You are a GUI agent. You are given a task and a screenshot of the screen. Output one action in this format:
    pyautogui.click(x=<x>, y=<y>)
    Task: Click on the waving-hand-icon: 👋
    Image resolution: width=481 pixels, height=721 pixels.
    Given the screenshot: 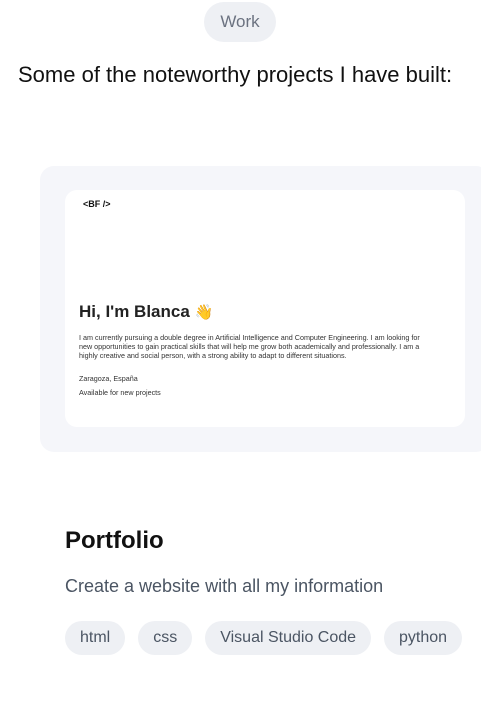 What is the action you would take?
    pyautogui.click(x=204, y=312)
    